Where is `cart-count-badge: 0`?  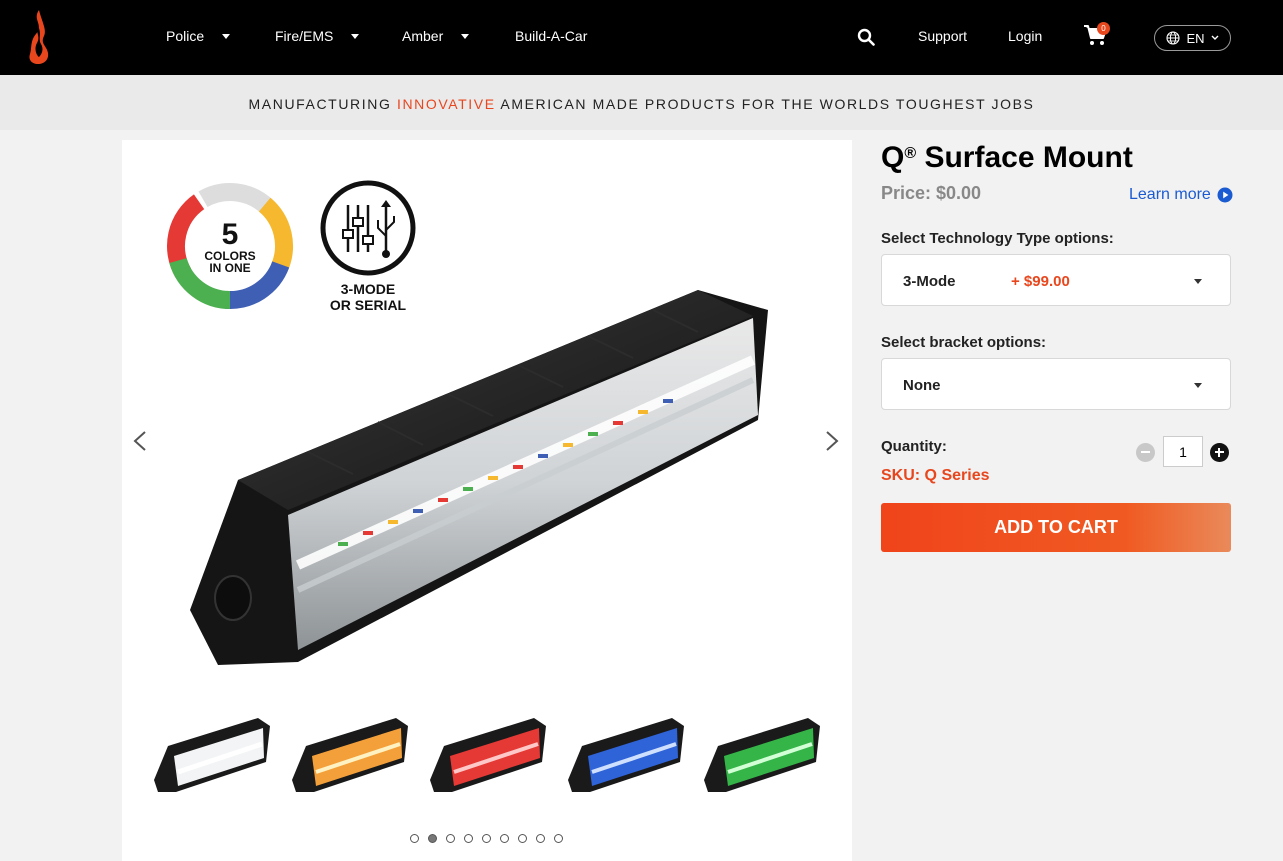
cart-count-badge: 0 is located at coordinates (1103, 28).